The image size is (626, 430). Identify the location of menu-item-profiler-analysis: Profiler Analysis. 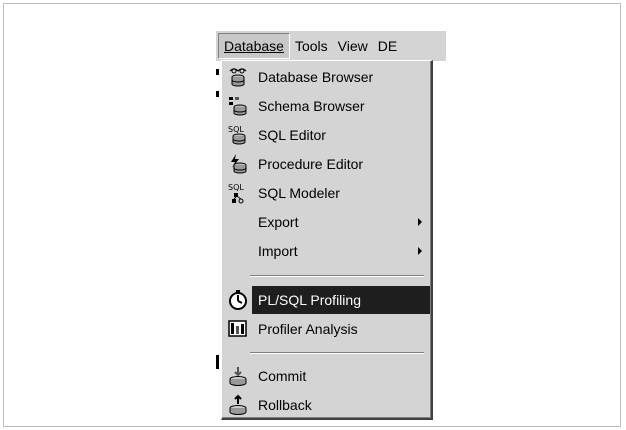
(327, 329).